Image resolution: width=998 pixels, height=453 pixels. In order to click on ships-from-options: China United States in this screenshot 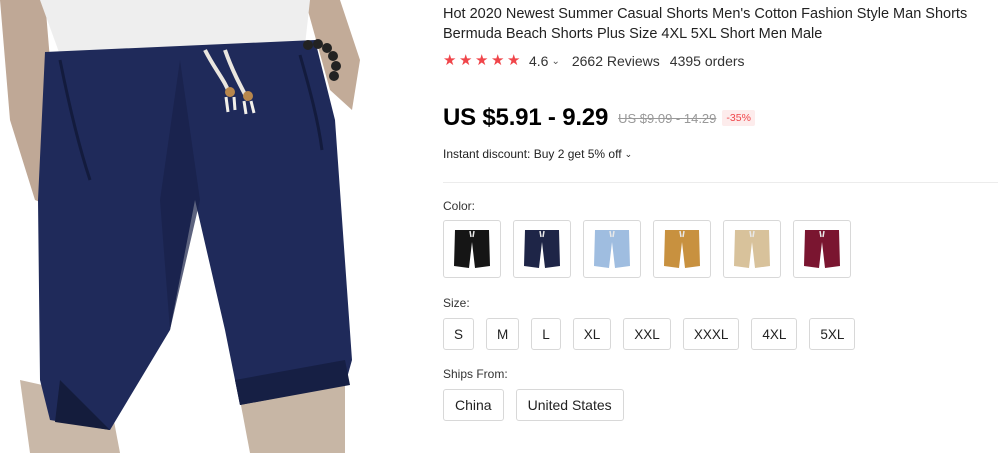, I will do `click(533, 405)`.